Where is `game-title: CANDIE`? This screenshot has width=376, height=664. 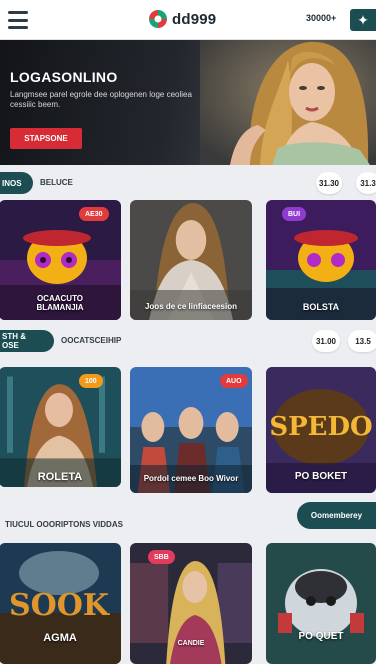
game-title: CANDIE is located at coordinates (191, 643).